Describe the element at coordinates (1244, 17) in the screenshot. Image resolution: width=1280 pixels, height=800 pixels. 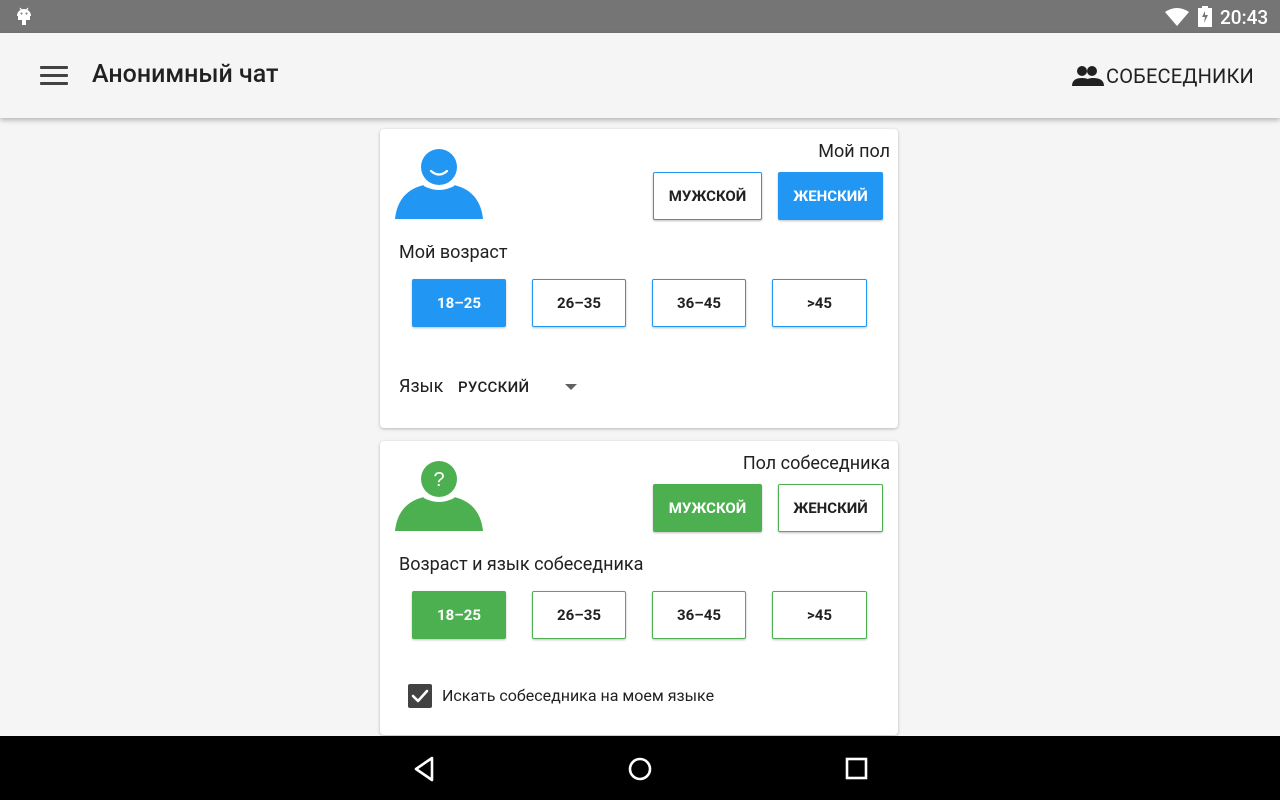
I see `clock: 20:43` at that location.